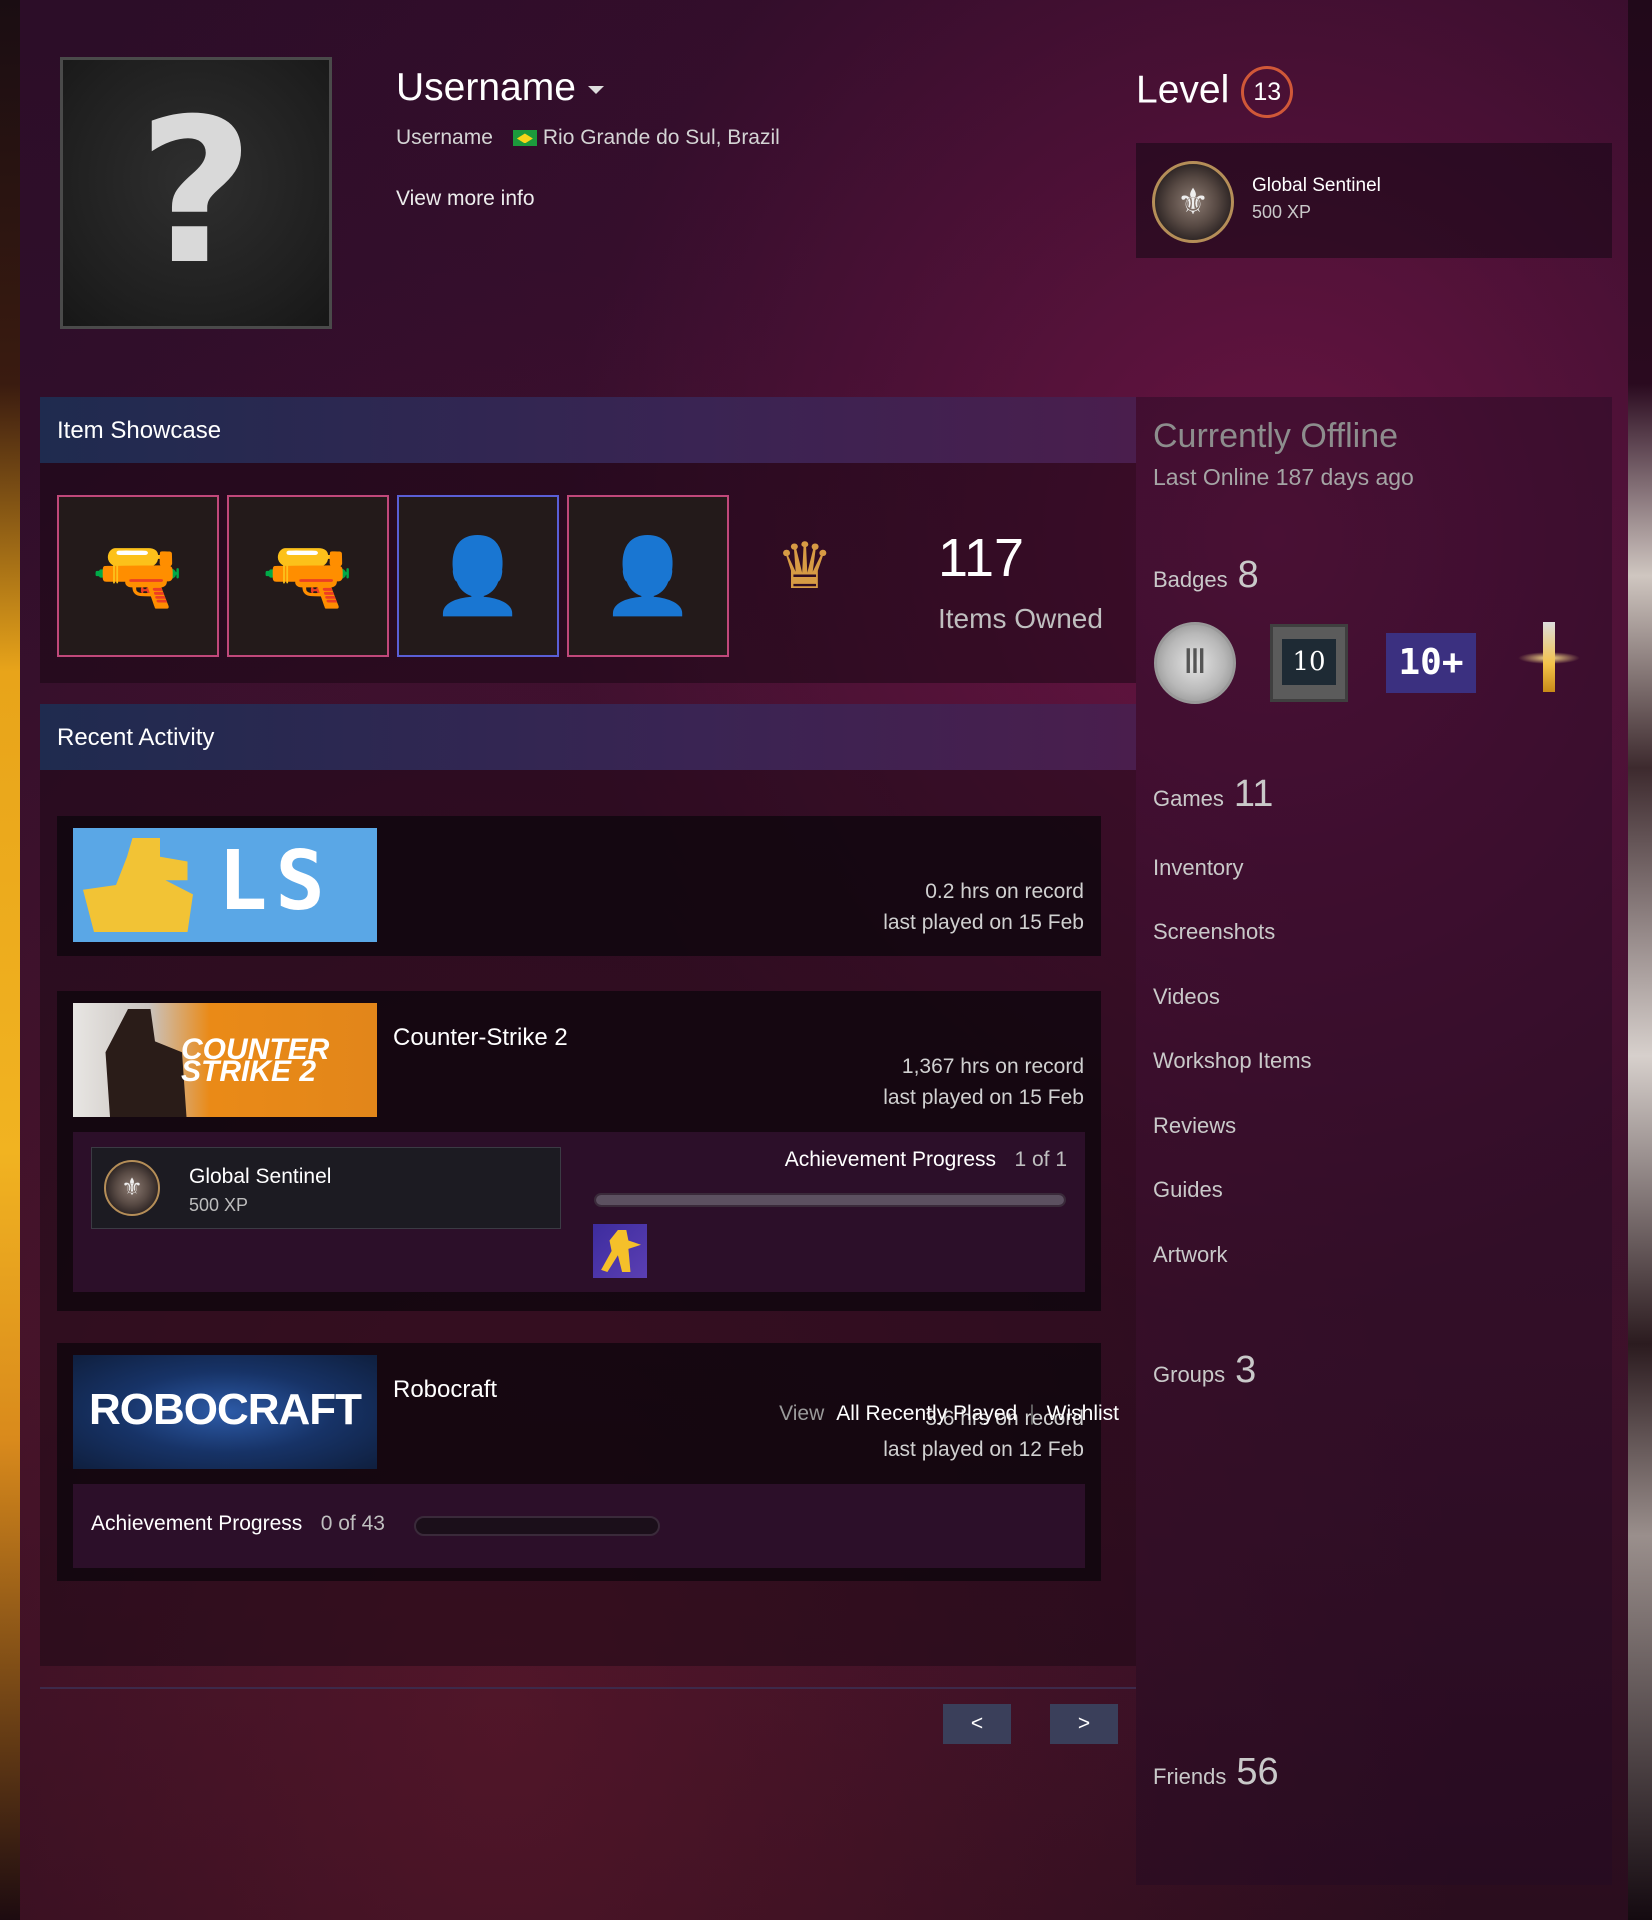  What do you see at coordinates (802, 1413) in the screenshot?
I see `view-label: View` at bounding box center [802, 1413].